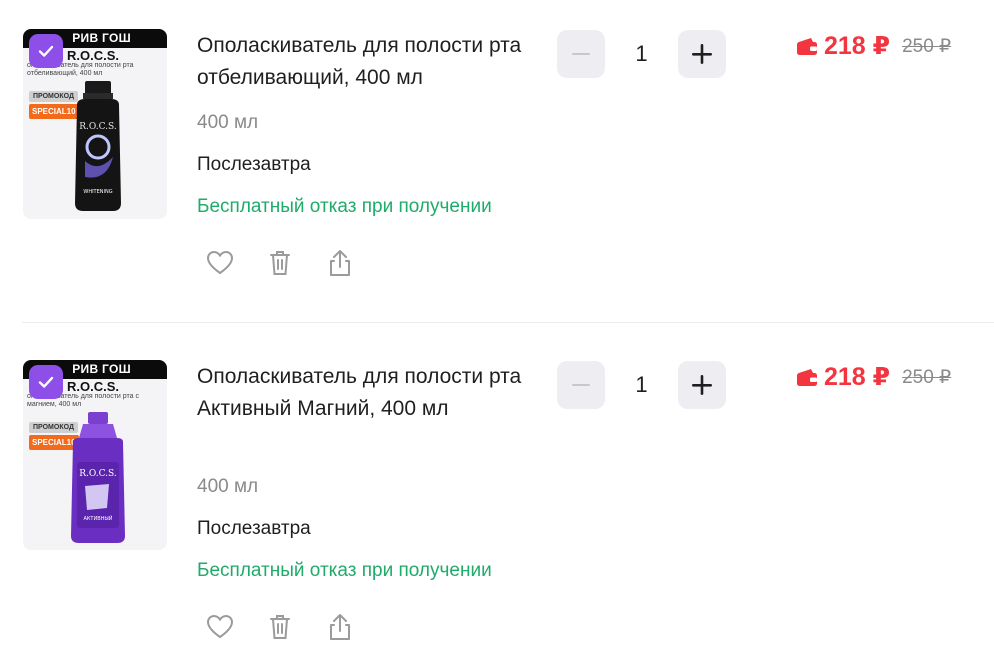 Image resolution: width=994 pixels, height=668 pixels. Describe the element at coordinates (228, 486) in the screenshot. I see `product-volume: 400 мл` at that location.